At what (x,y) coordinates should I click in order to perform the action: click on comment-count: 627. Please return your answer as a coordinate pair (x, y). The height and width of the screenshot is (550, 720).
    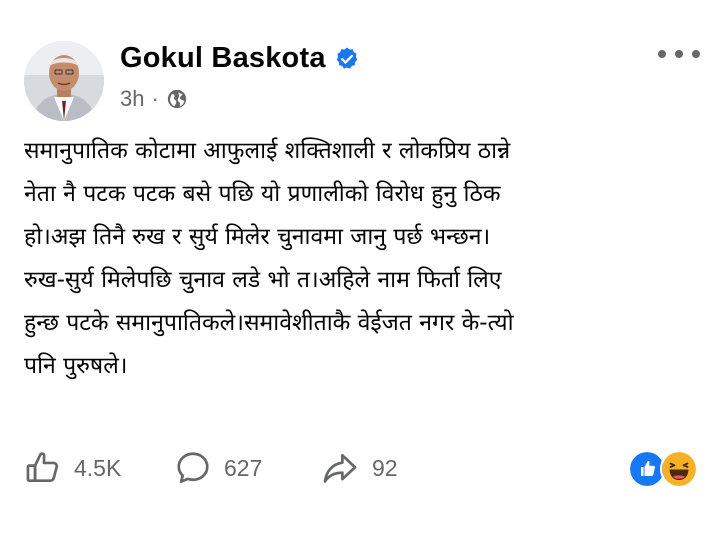
    Looking at the image, I should click on (243, 467).